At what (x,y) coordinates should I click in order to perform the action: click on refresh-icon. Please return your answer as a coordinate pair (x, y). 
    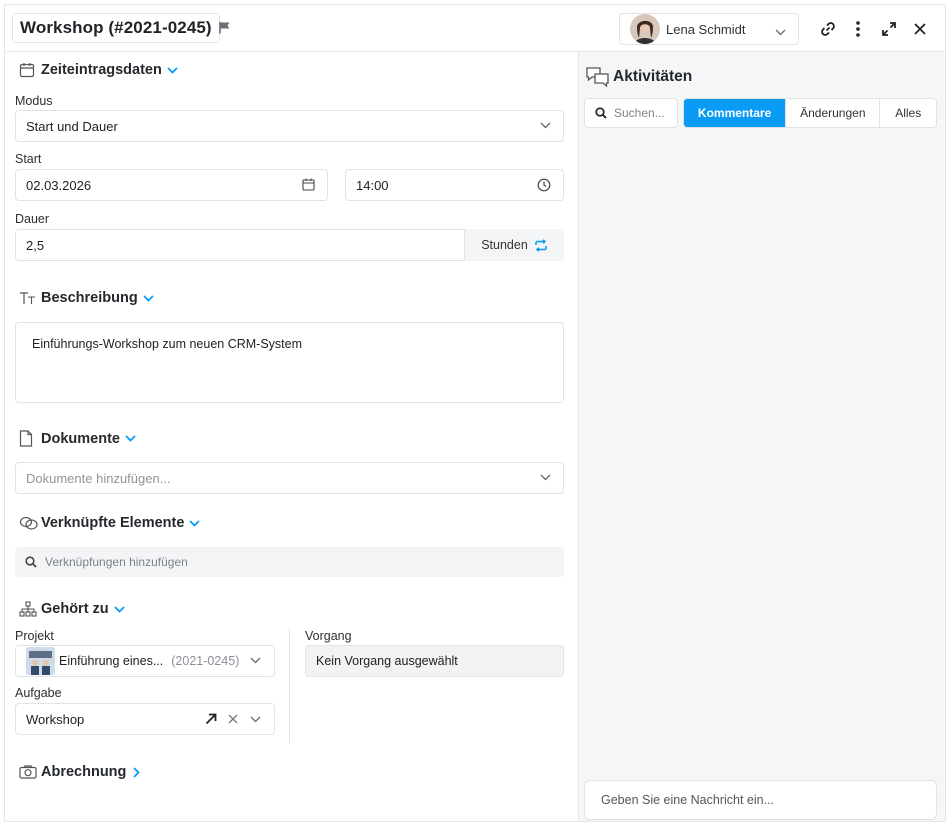
    Looking at the image, I should click on (541, 245).